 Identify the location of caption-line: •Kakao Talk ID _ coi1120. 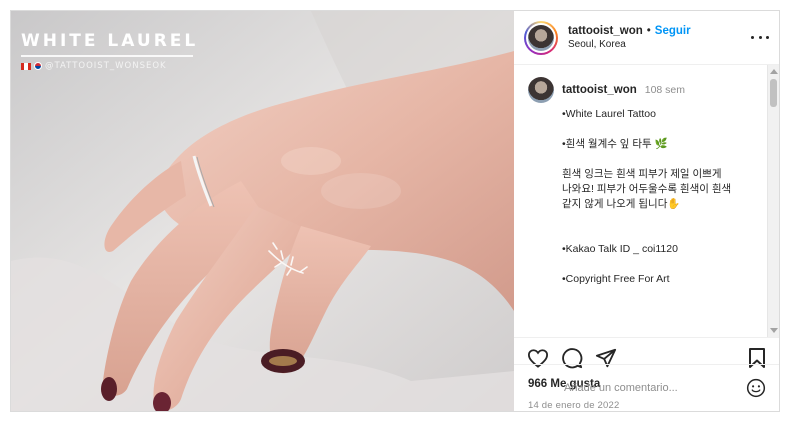
(620, 249).